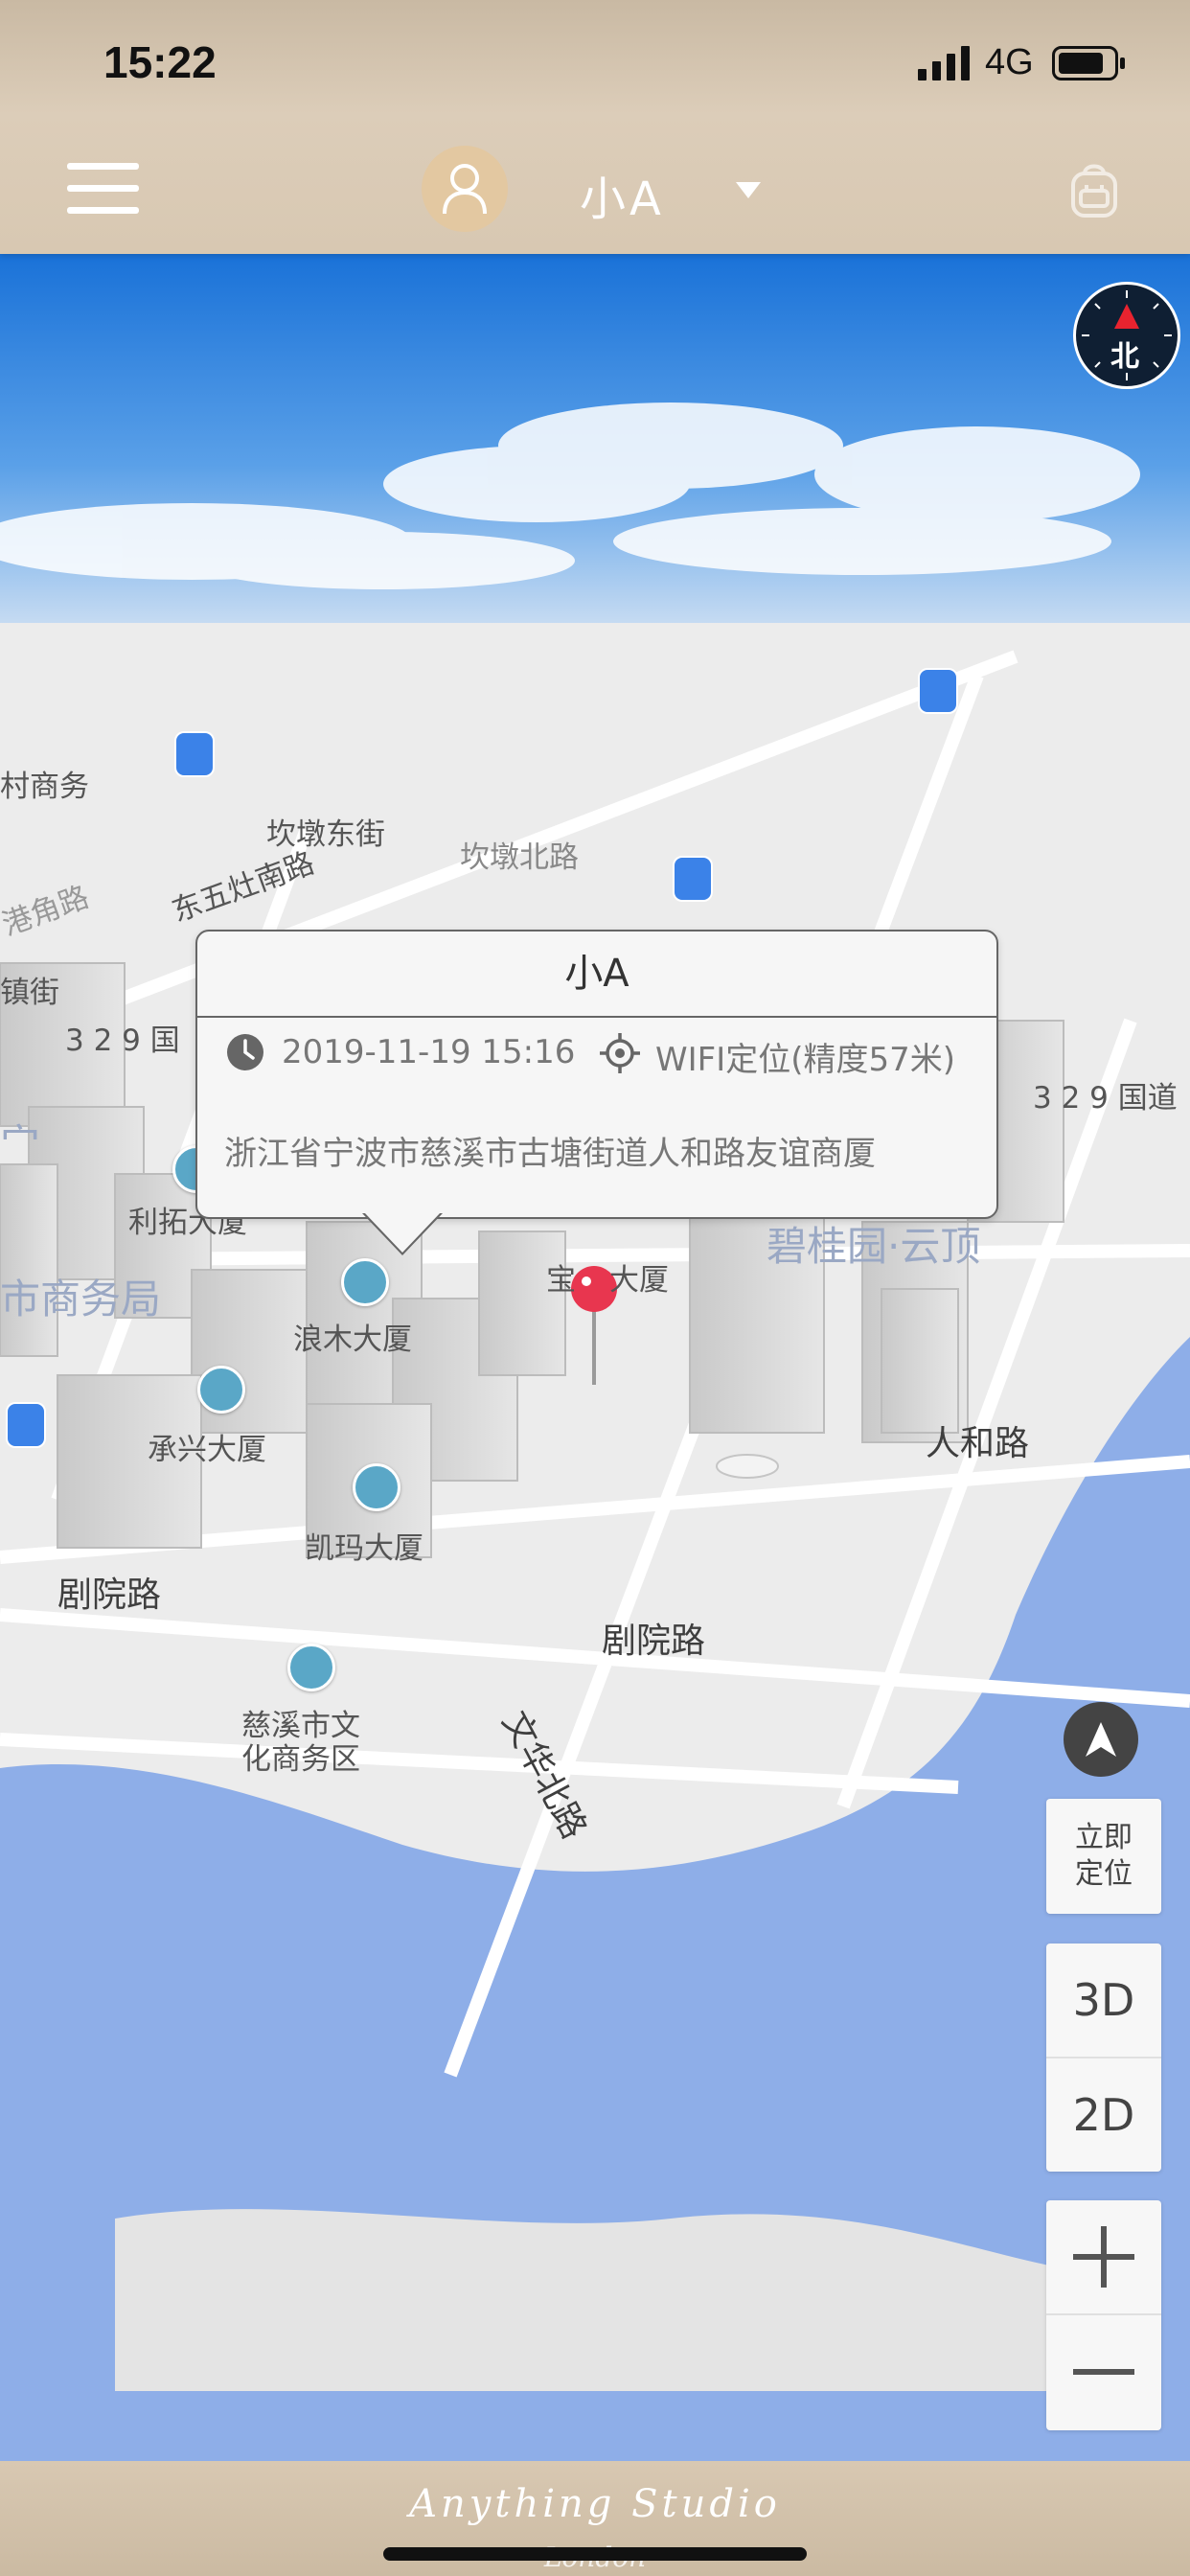 The width and height of the screenshot is (1190, 2576). I want to click on navigation-arrow-icon, so click(1101, 1740).